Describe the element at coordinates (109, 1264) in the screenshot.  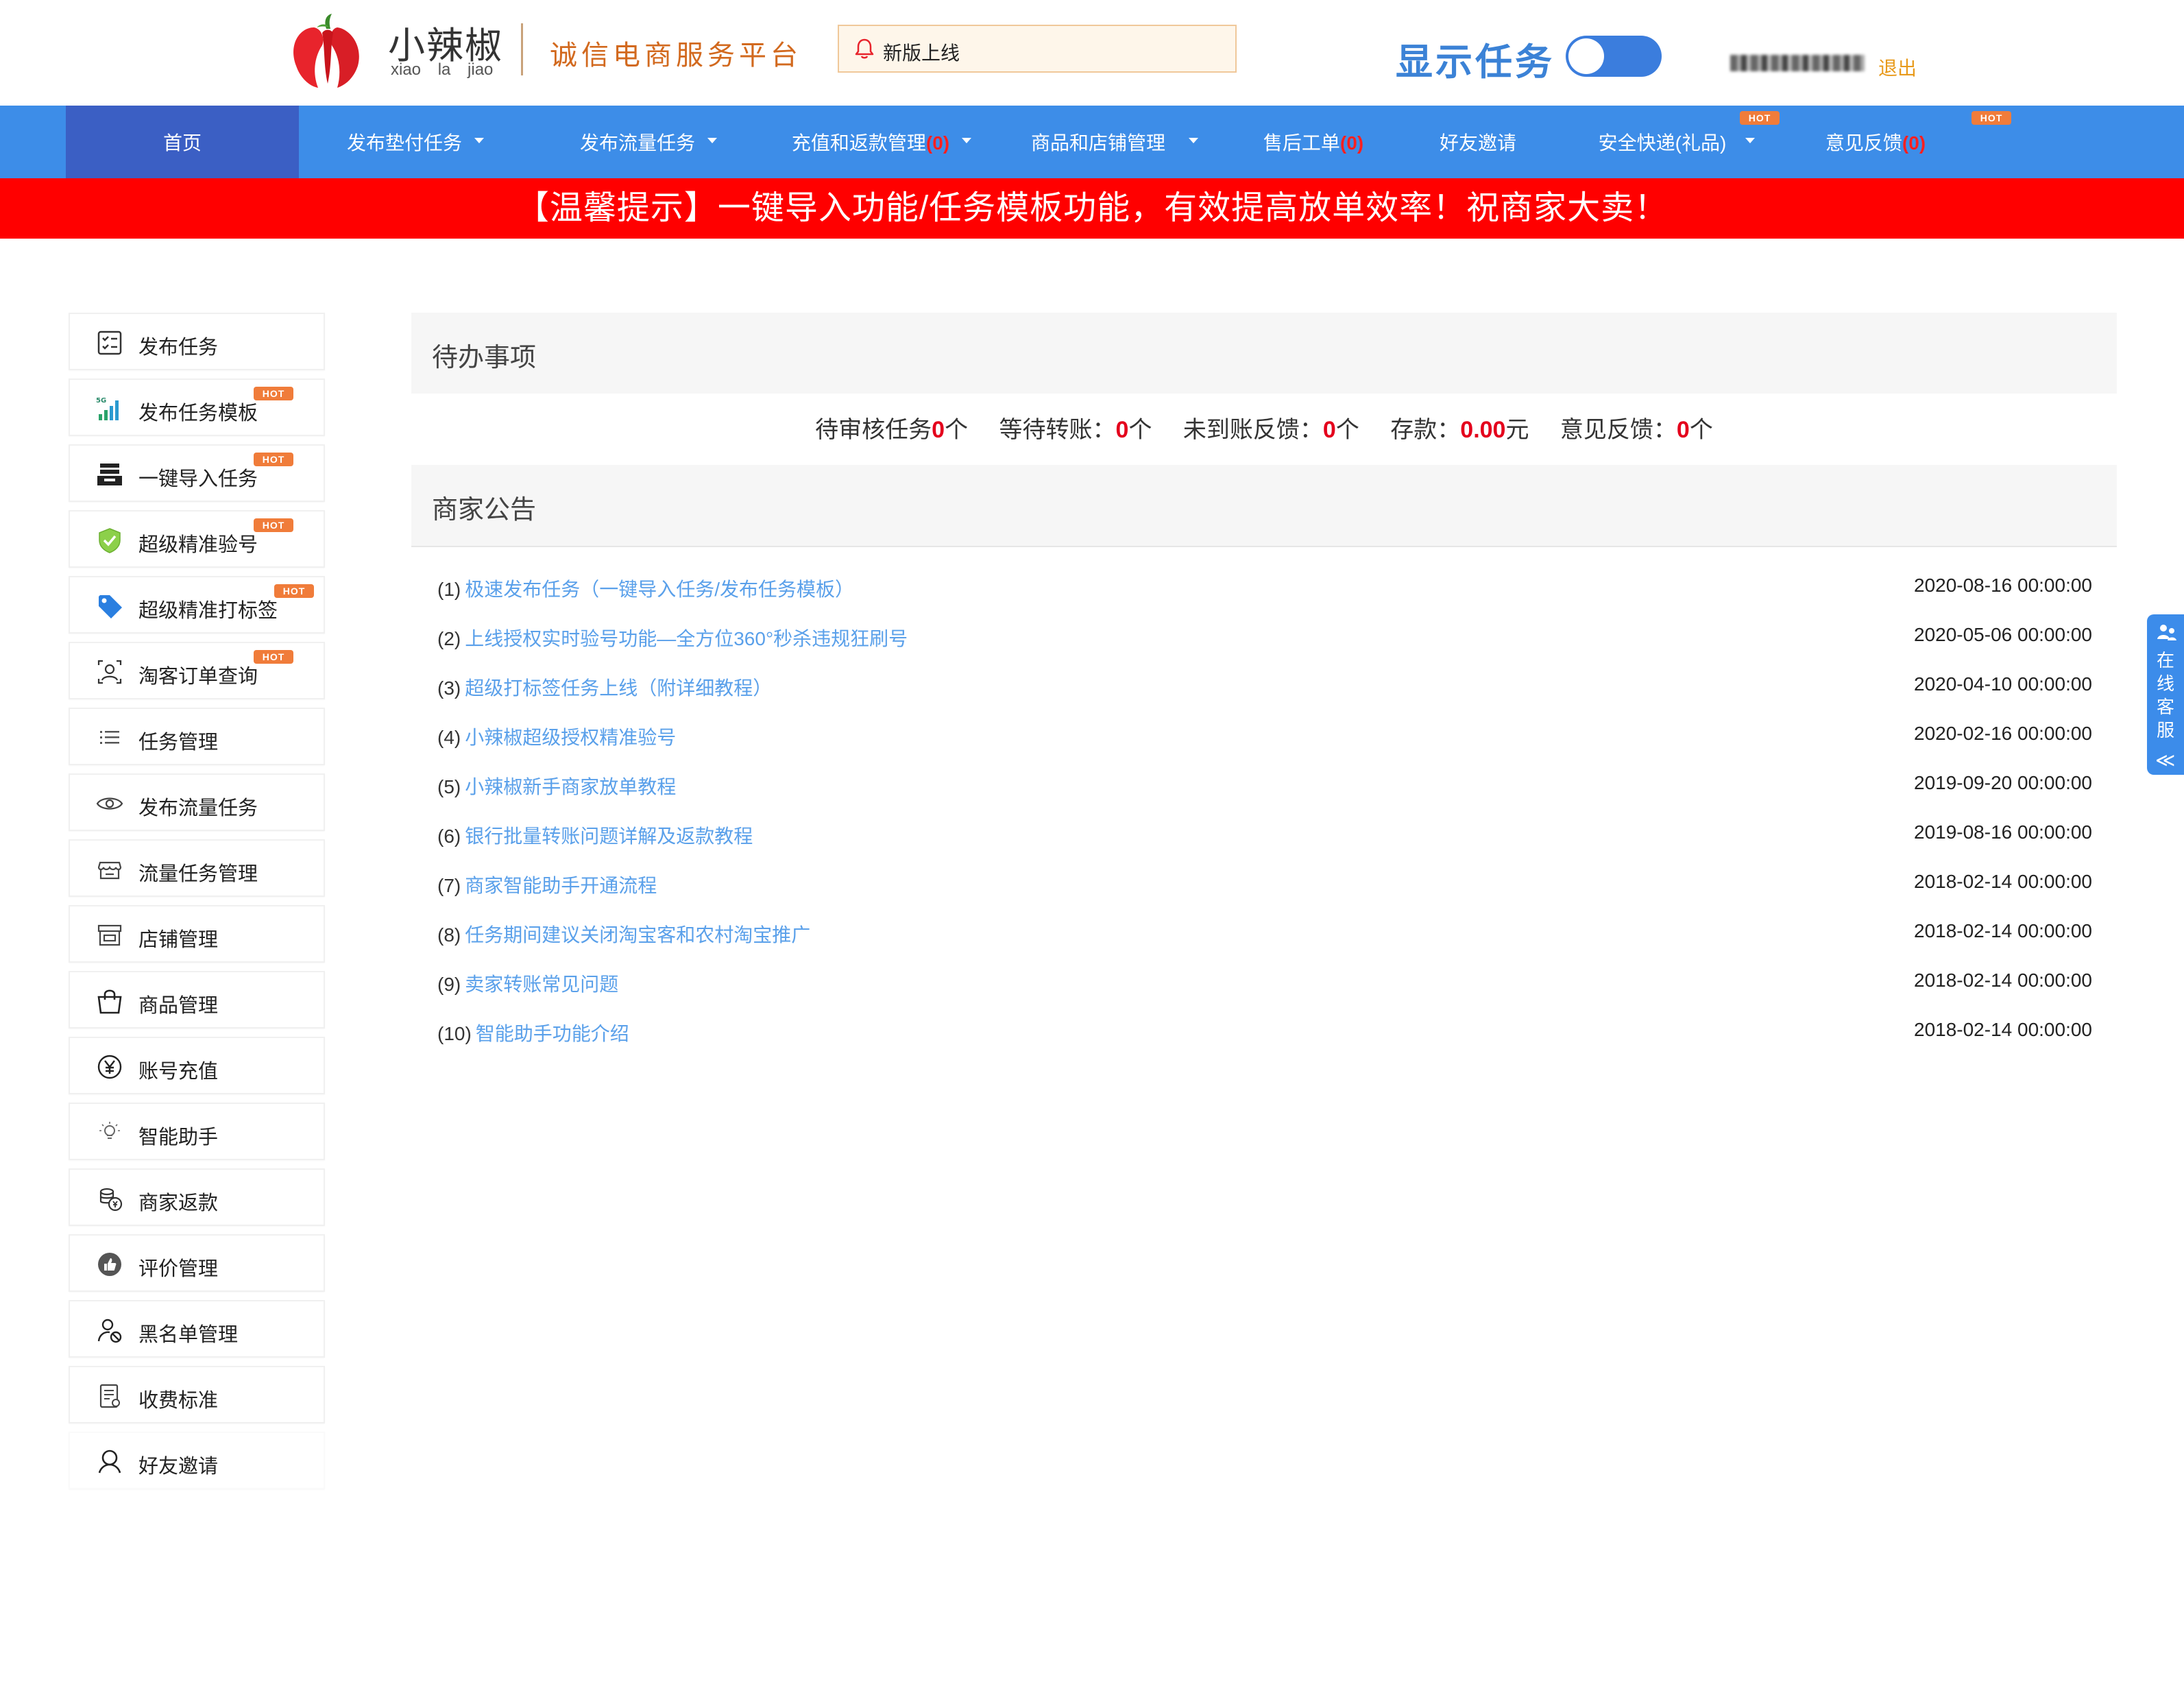
I see `thumbs-up-icon` at that location.